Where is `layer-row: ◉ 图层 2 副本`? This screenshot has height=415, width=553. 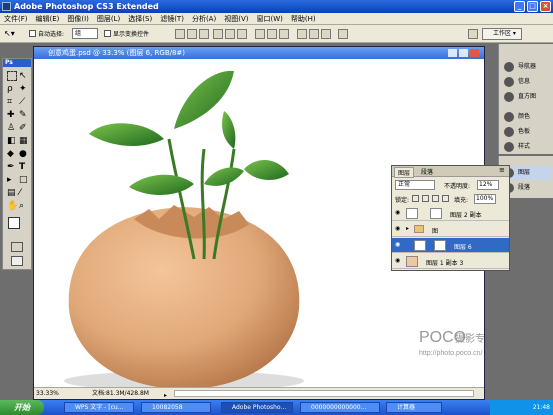 layer-row: ◉ 图层 2 副本 is located at coordinates (450, 213).